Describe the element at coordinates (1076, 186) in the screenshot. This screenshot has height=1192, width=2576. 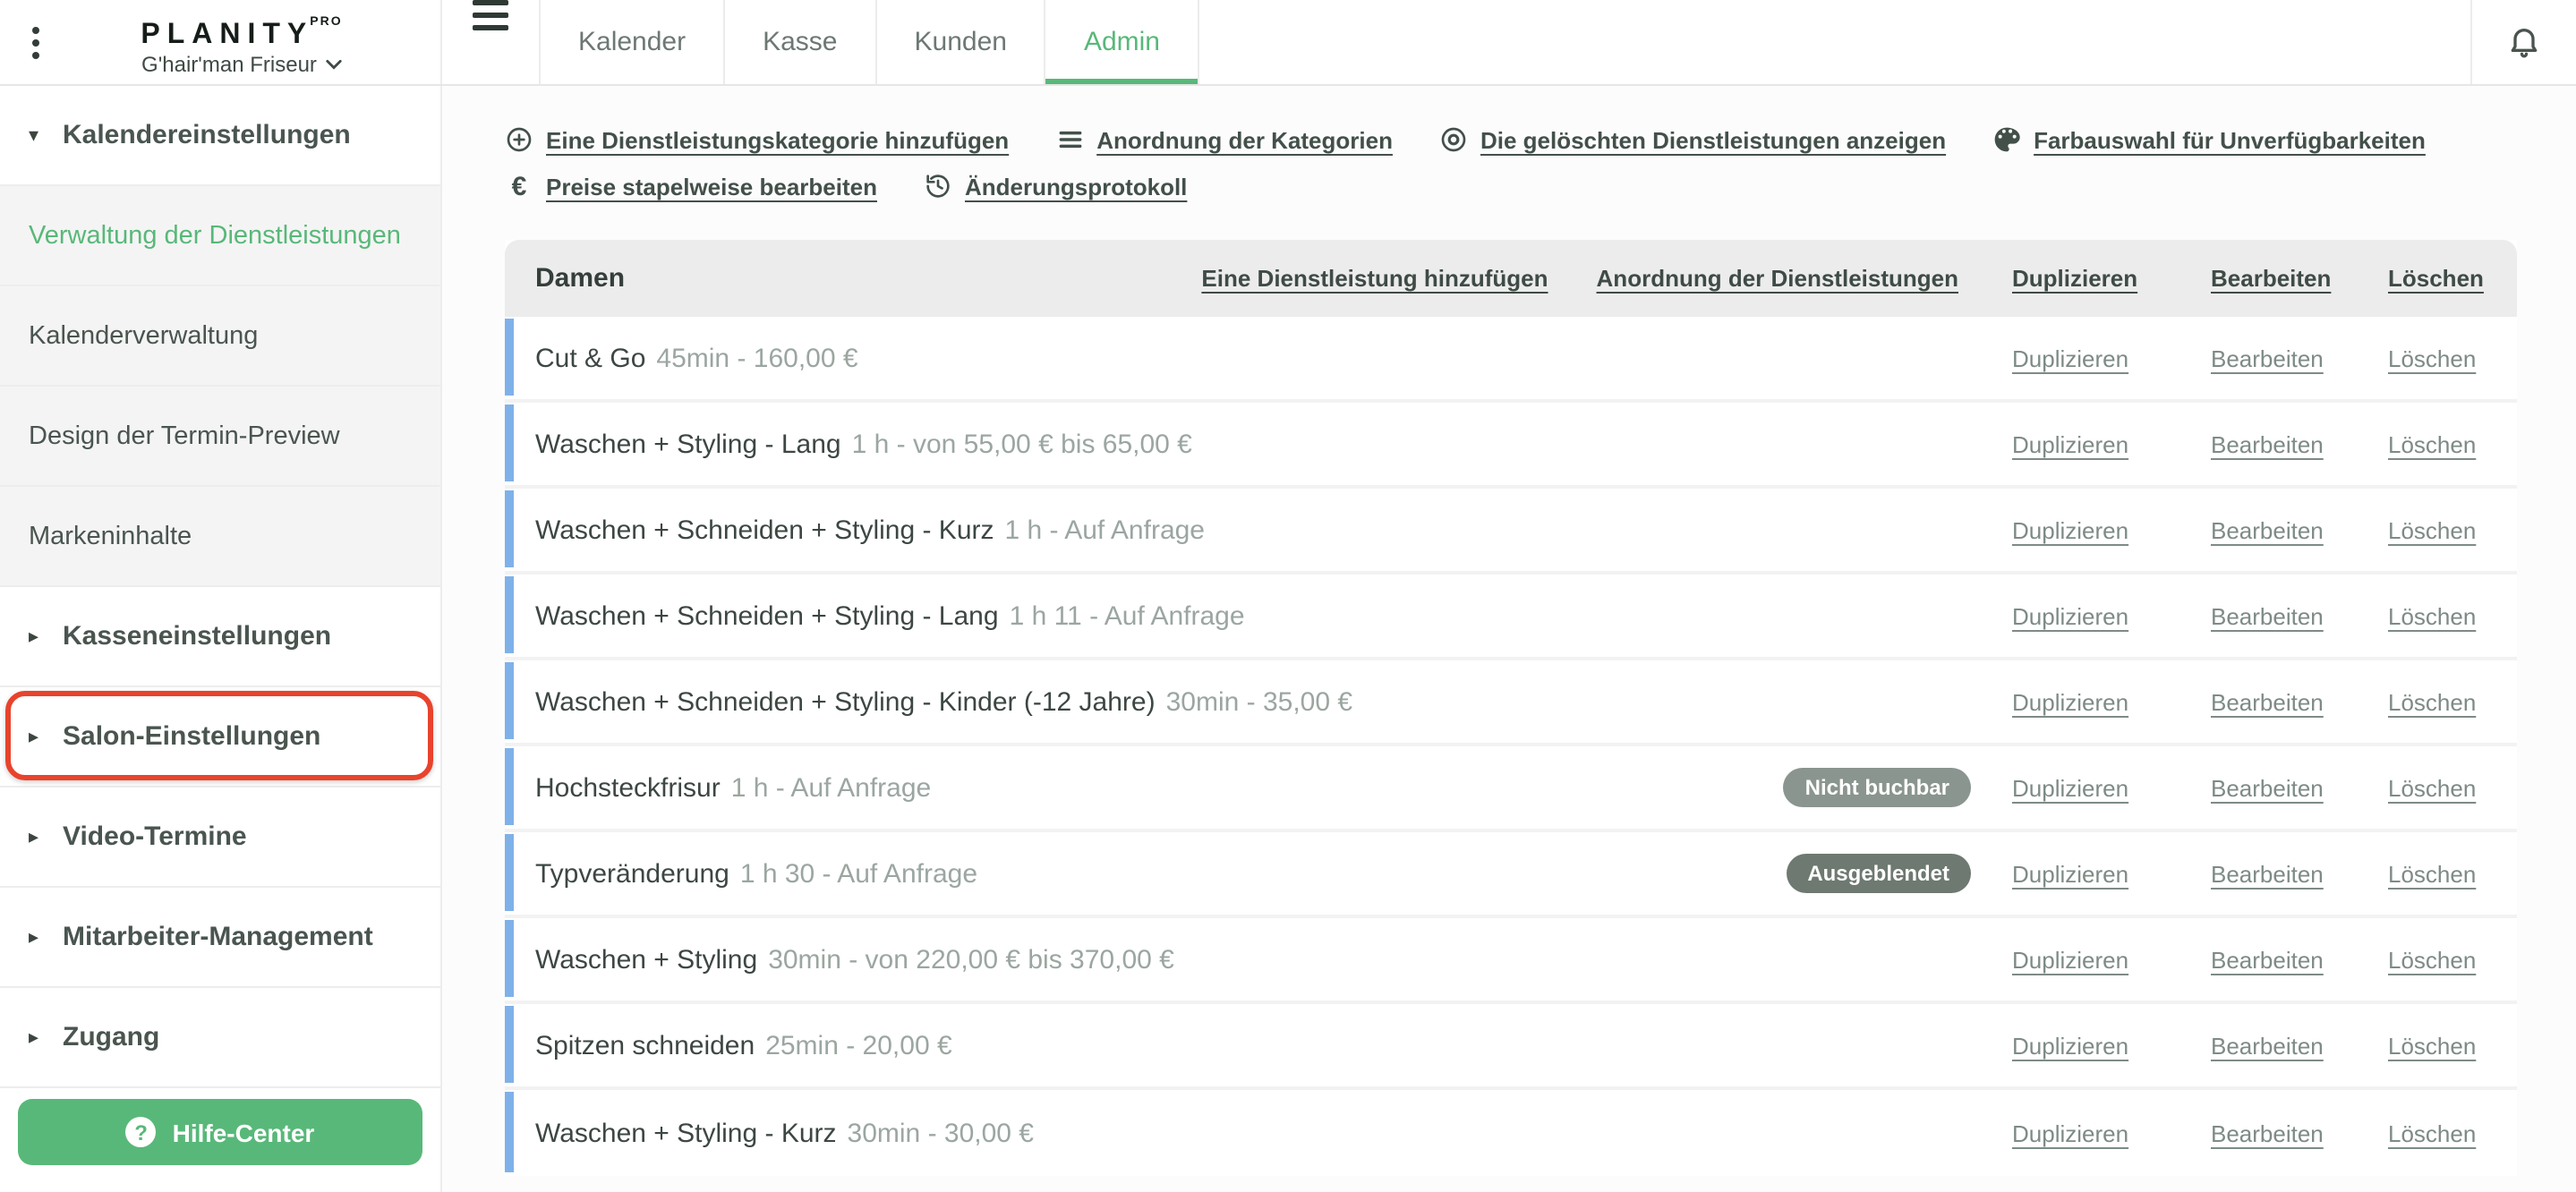
I see `toolbar-link-label: Änderungsprotokoll` at that location.